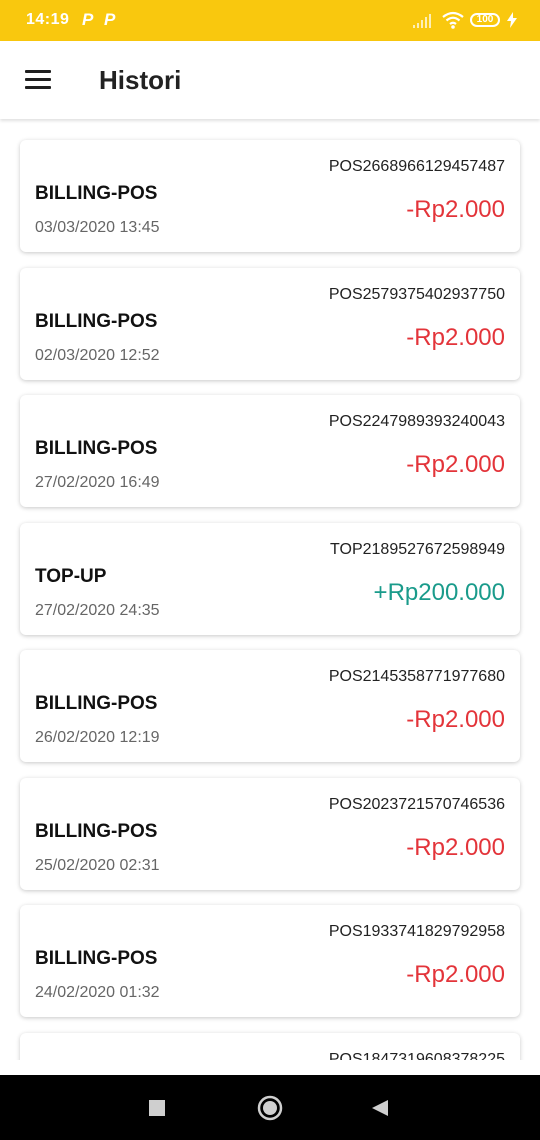 The image size is (540, 1140). Describe the element at coordinates (97, 610) in the screenshot. I see `transaction-date: 27/02/2020 24:35` at that location.